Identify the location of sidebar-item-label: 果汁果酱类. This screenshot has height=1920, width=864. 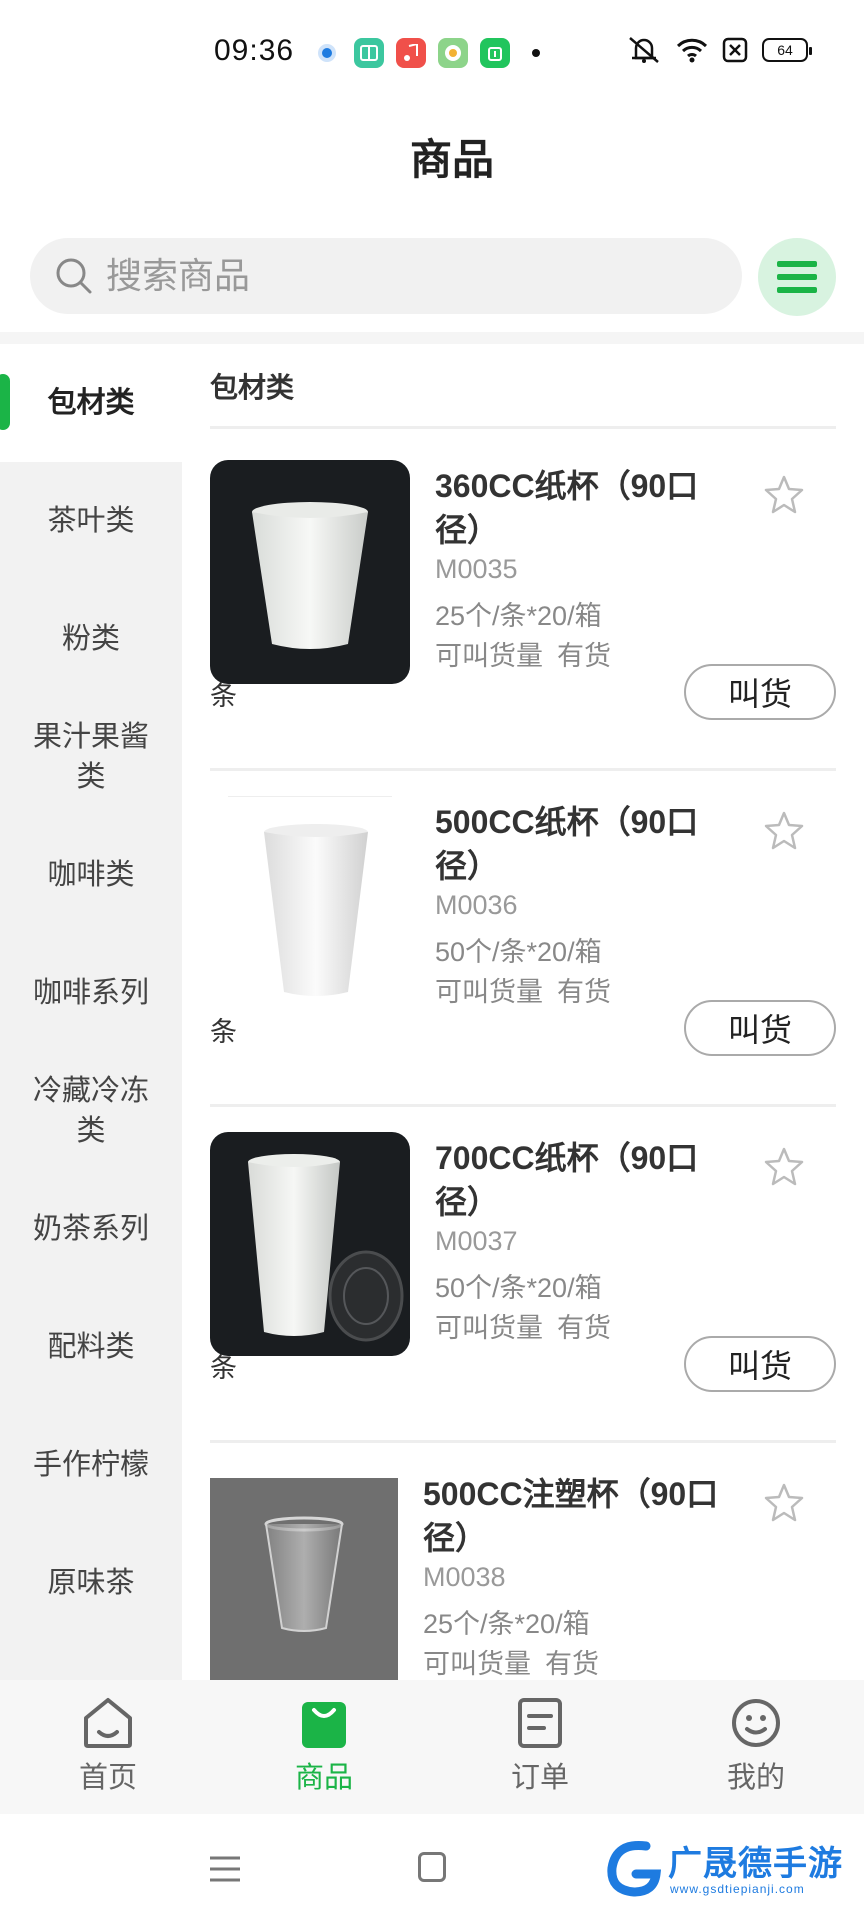
(90, 757).